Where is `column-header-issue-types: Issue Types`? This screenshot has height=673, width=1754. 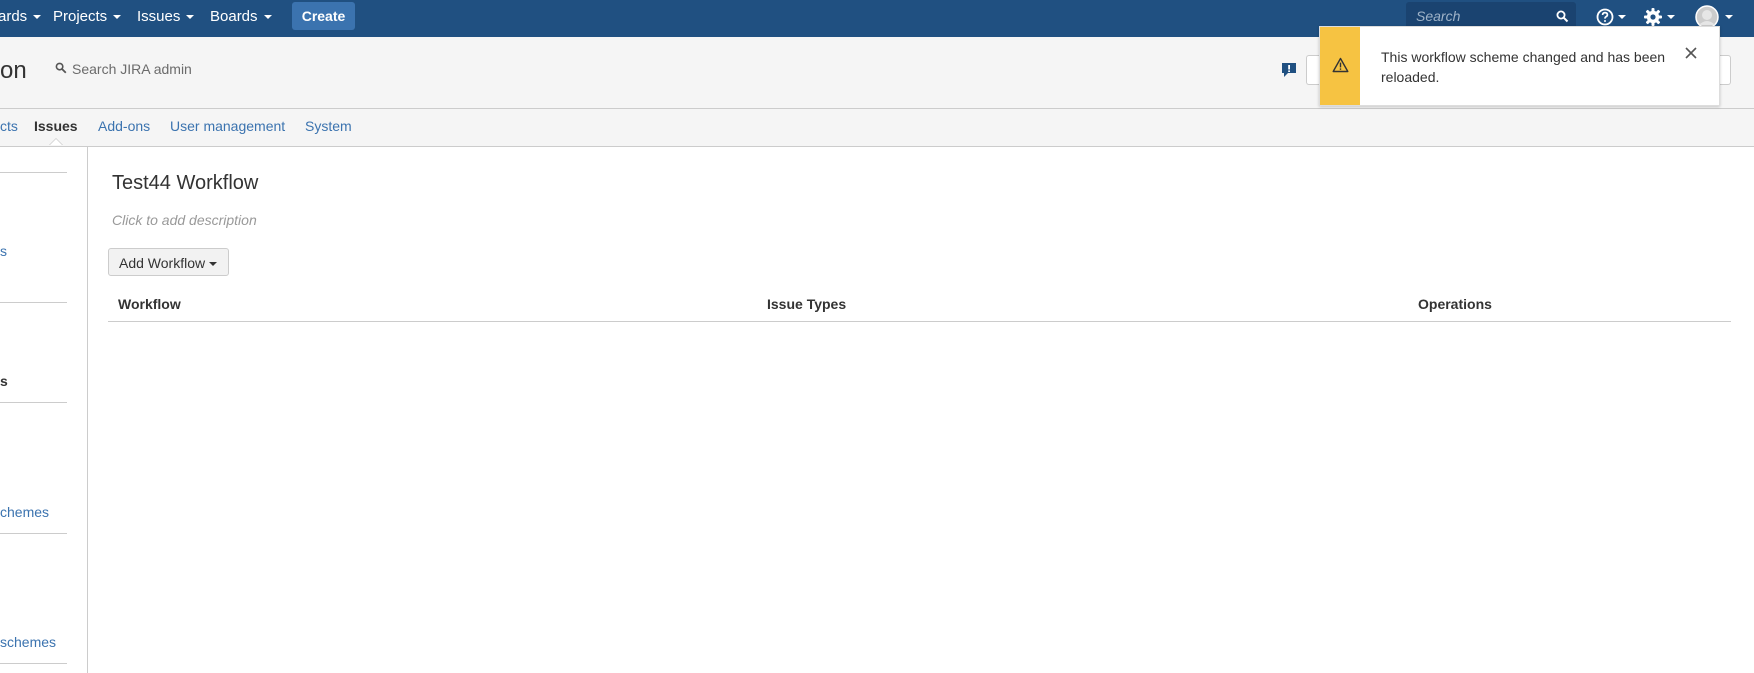
column-header-issue-types: Issue Types is located at coordinates (807, 304).